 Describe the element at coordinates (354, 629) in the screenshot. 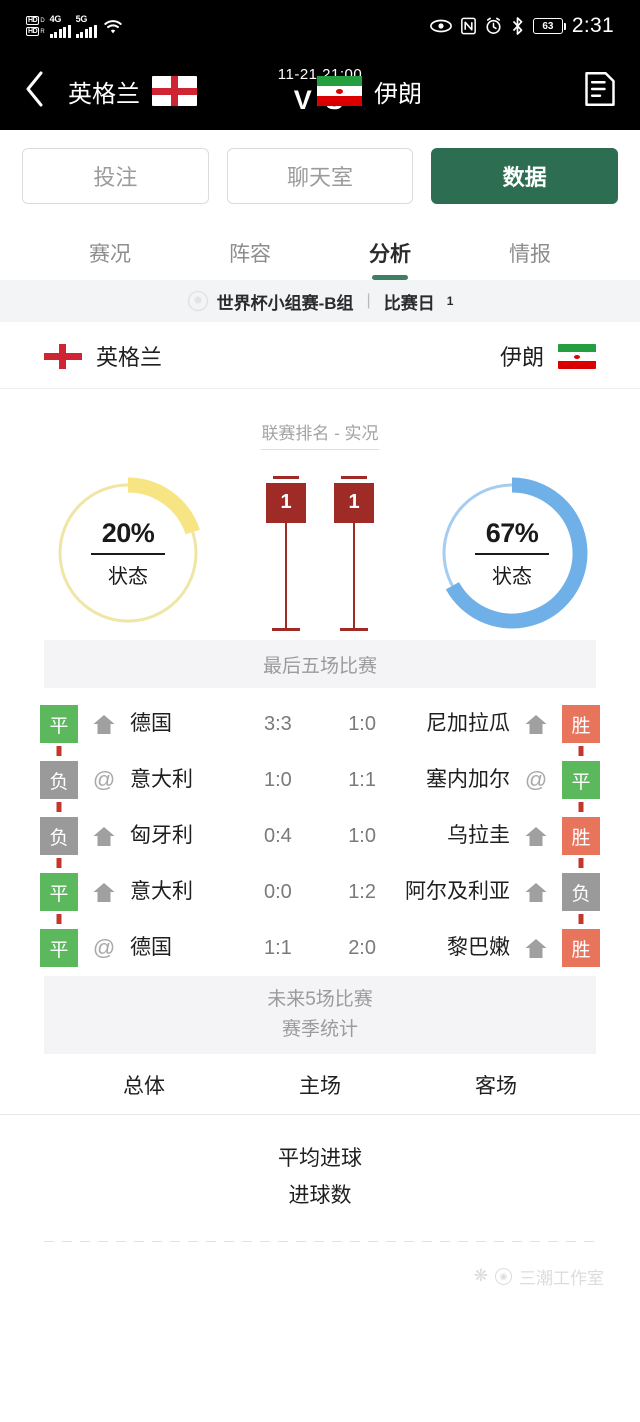

I see `marker-foot` at that location.